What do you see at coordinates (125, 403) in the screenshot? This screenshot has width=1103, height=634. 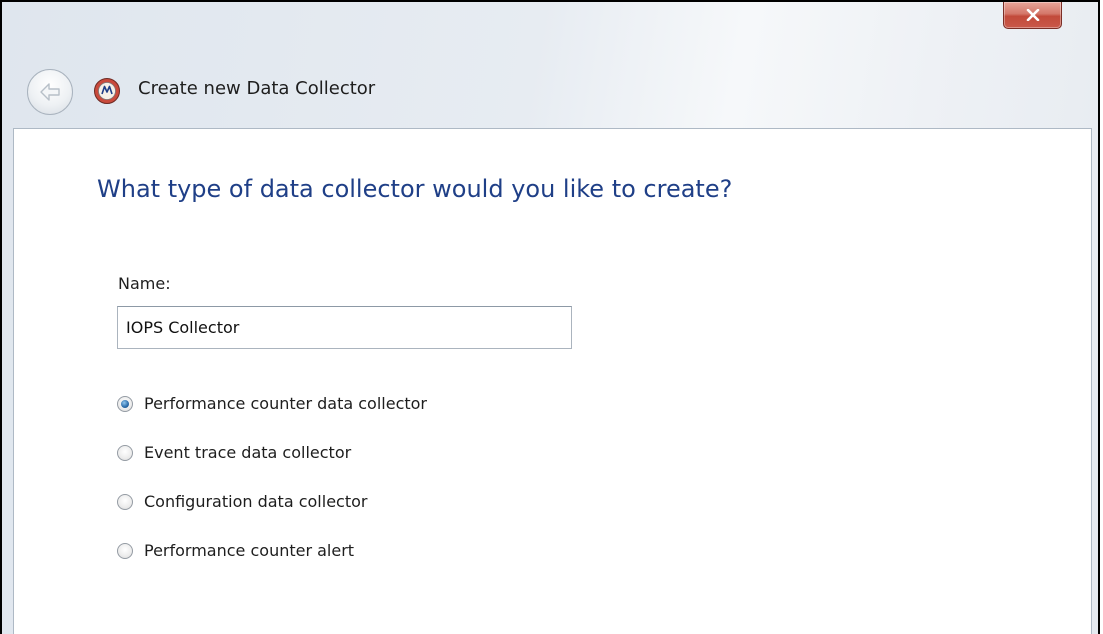 I see `radio-button-selected` at bounding box center [125, 403].